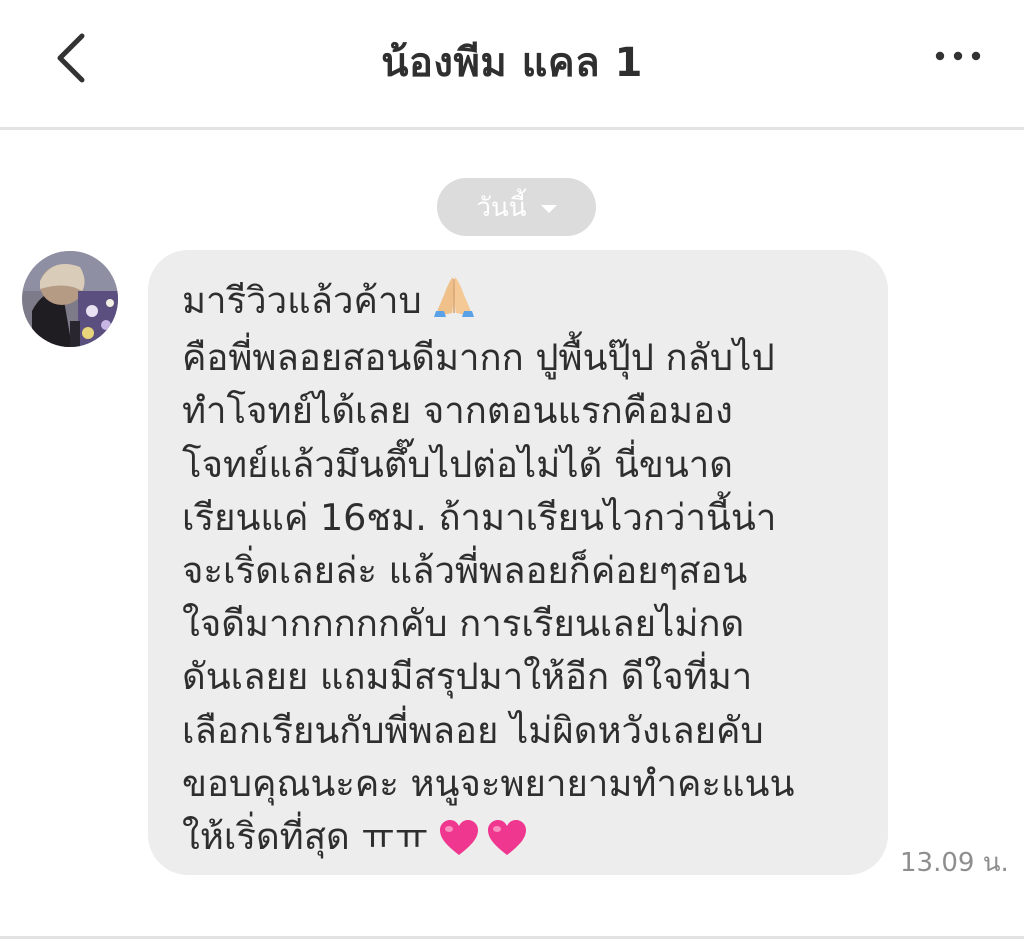  What do you see at coordinates (479, 517) in the screenshot?
I see `message-line: เรียนแค่ 16ชม. ถ้ามาเรียนไวกว่านี้น่า` at bounding box center [479, 517].